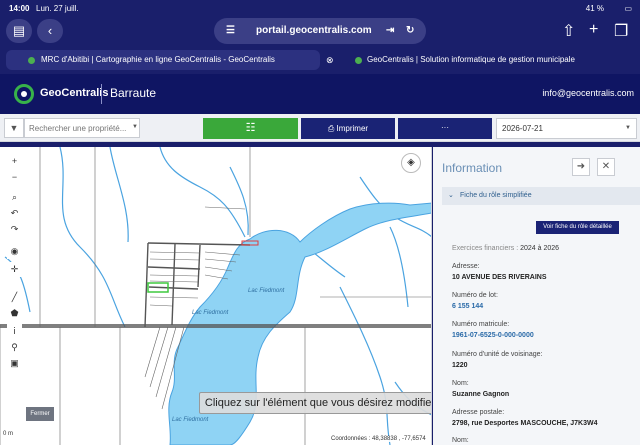 The width and height of the screenshot is (640, 445). What do you see at coordinates (588, 93) in the screenshot?
I see `contact-email: info@geocentralis.com` at bounding box center [588, 93].